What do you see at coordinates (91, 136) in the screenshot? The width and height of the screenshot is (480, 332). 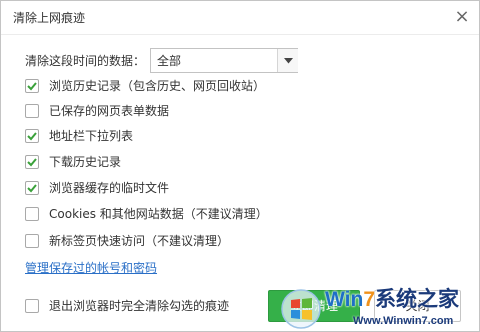 I see `option-label: 地址栏下拉列表` at bounding box center [91, 136].